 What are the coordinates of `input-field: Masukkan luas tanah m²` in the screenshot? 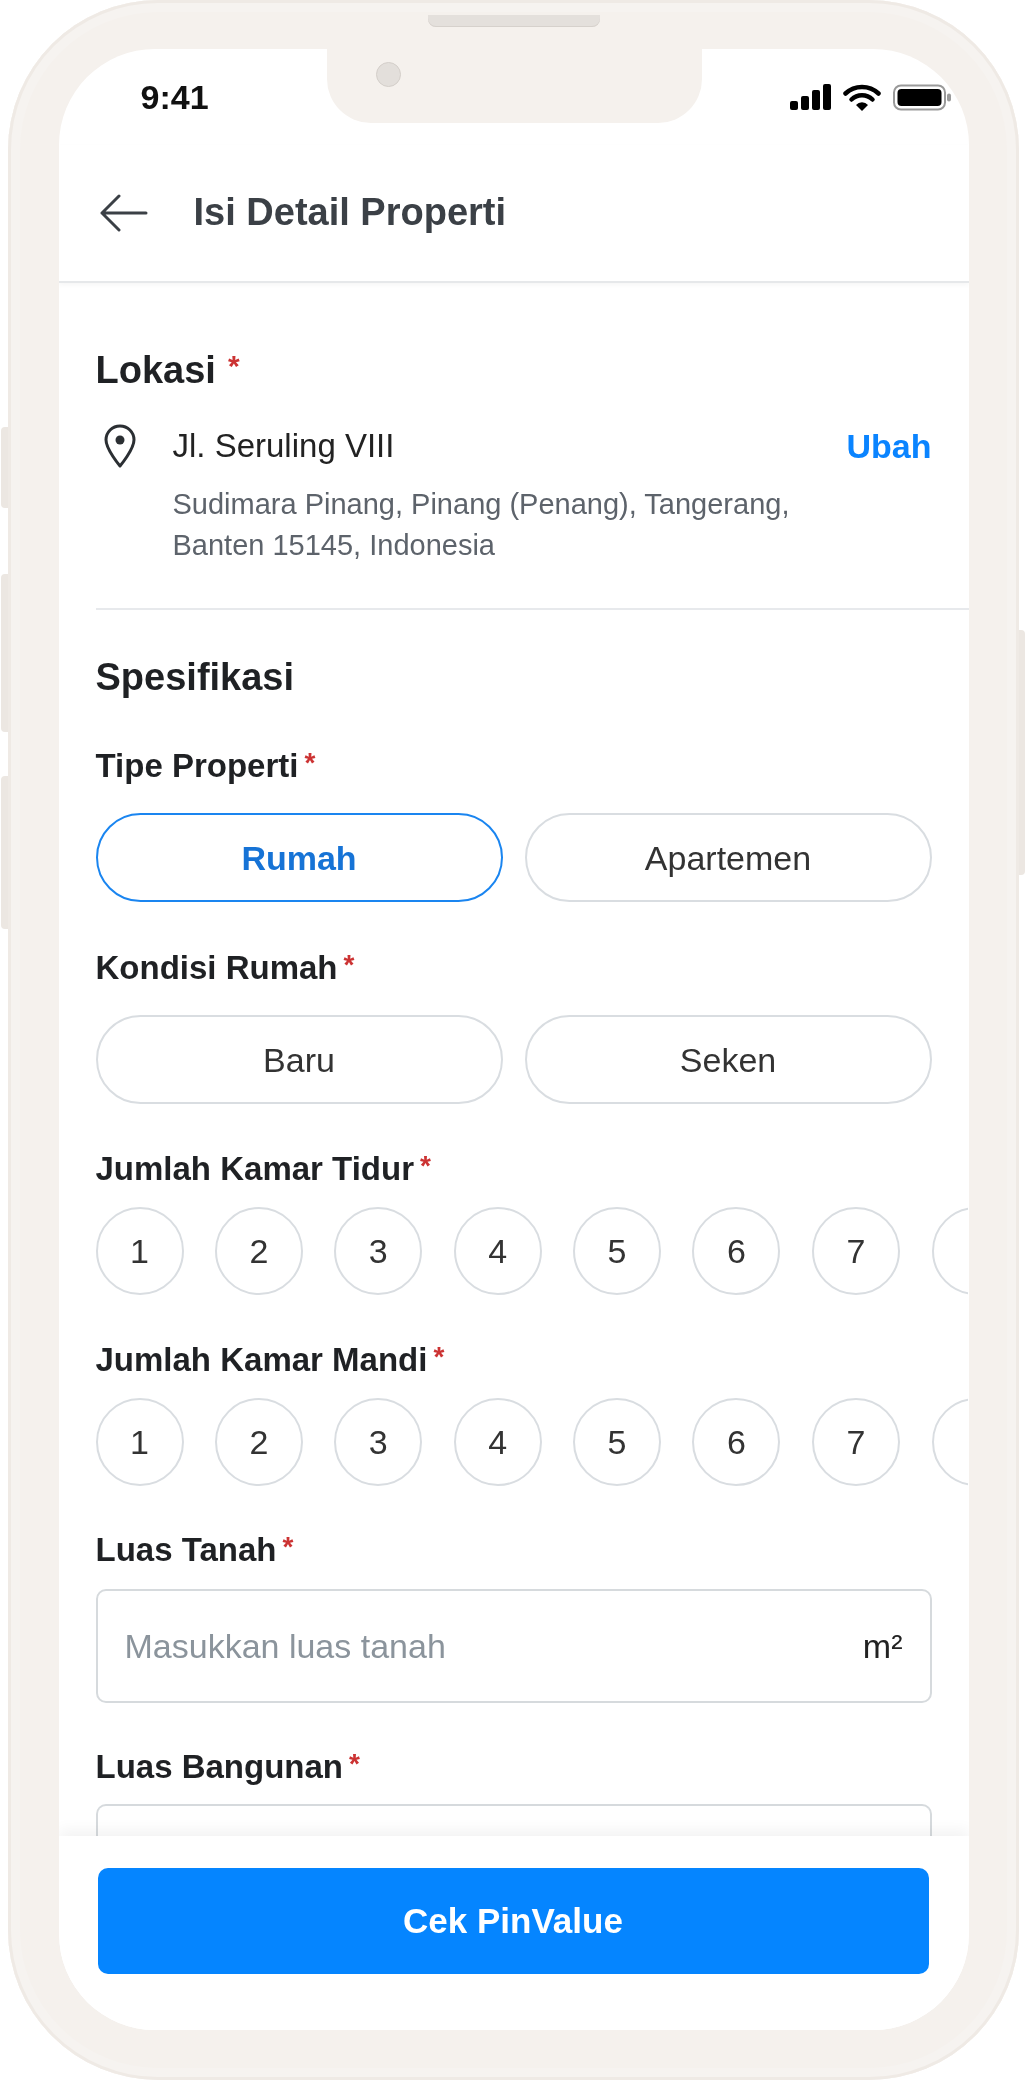 It's located at (513, 1646).